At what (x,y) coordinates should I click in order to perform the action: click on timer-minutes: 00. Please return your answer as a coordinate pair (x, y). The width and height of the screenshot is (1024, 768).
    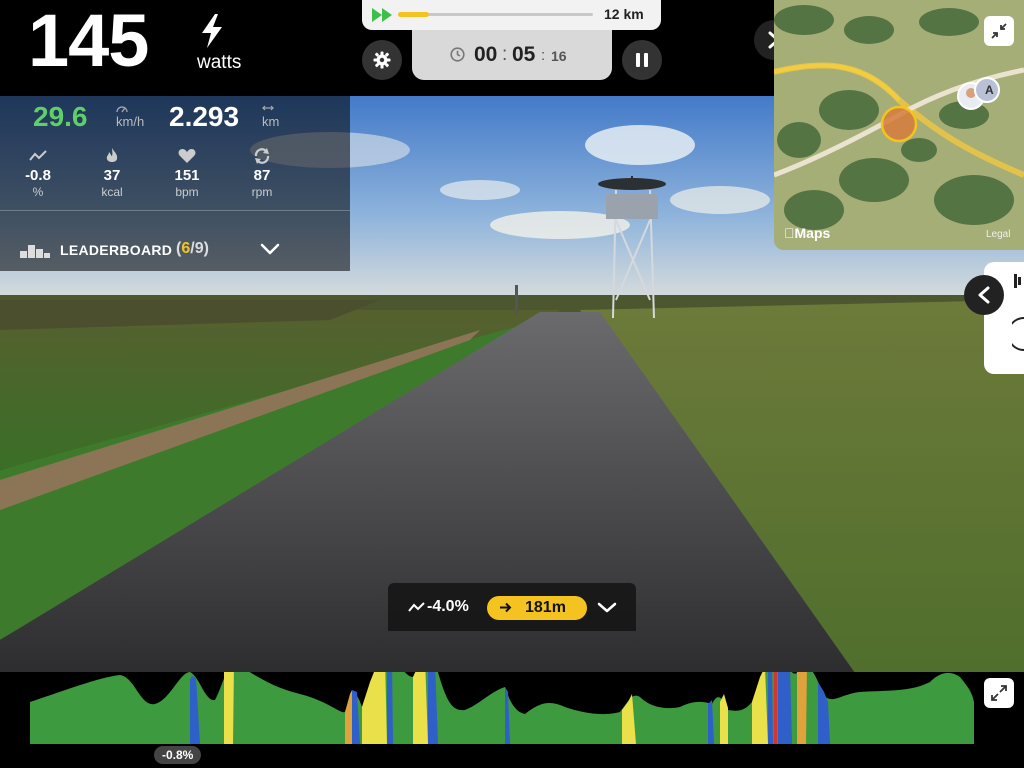
    Looking at the image, I should click on (486, 54).